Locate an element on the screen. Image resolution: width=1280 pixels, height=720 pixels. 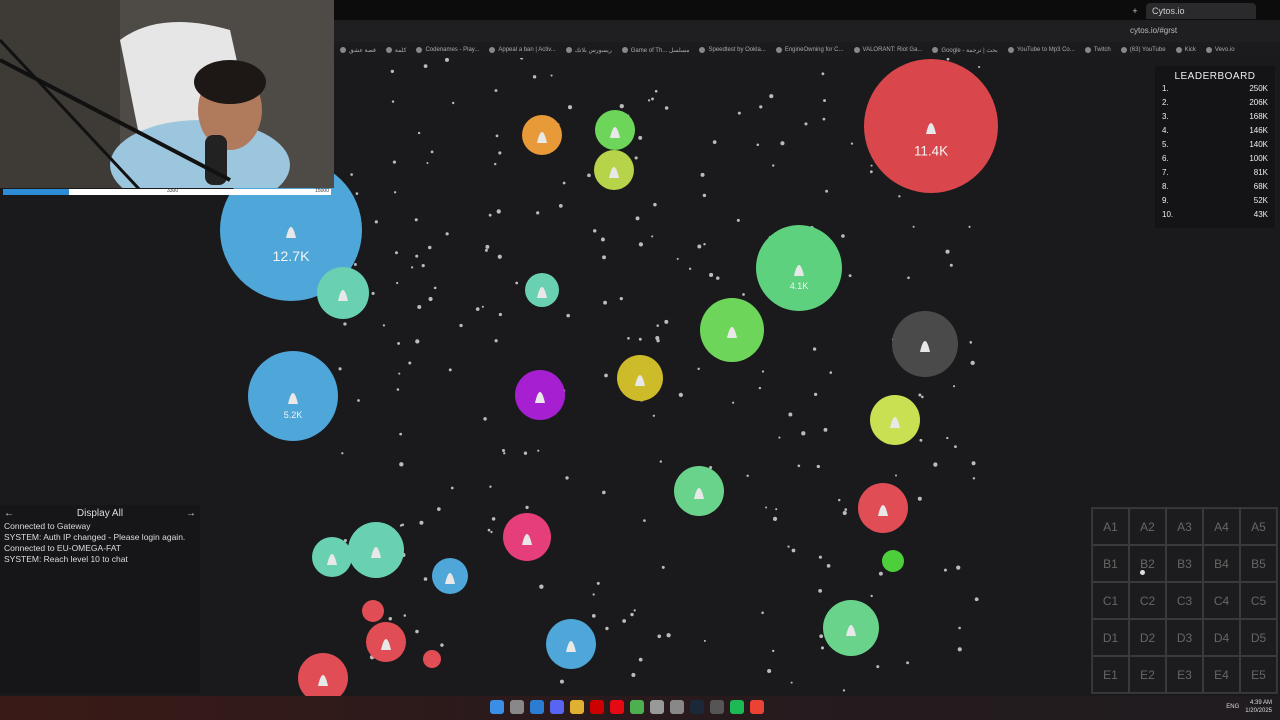
leaderboard-score: 52K is located at coordinates (1260, 200).